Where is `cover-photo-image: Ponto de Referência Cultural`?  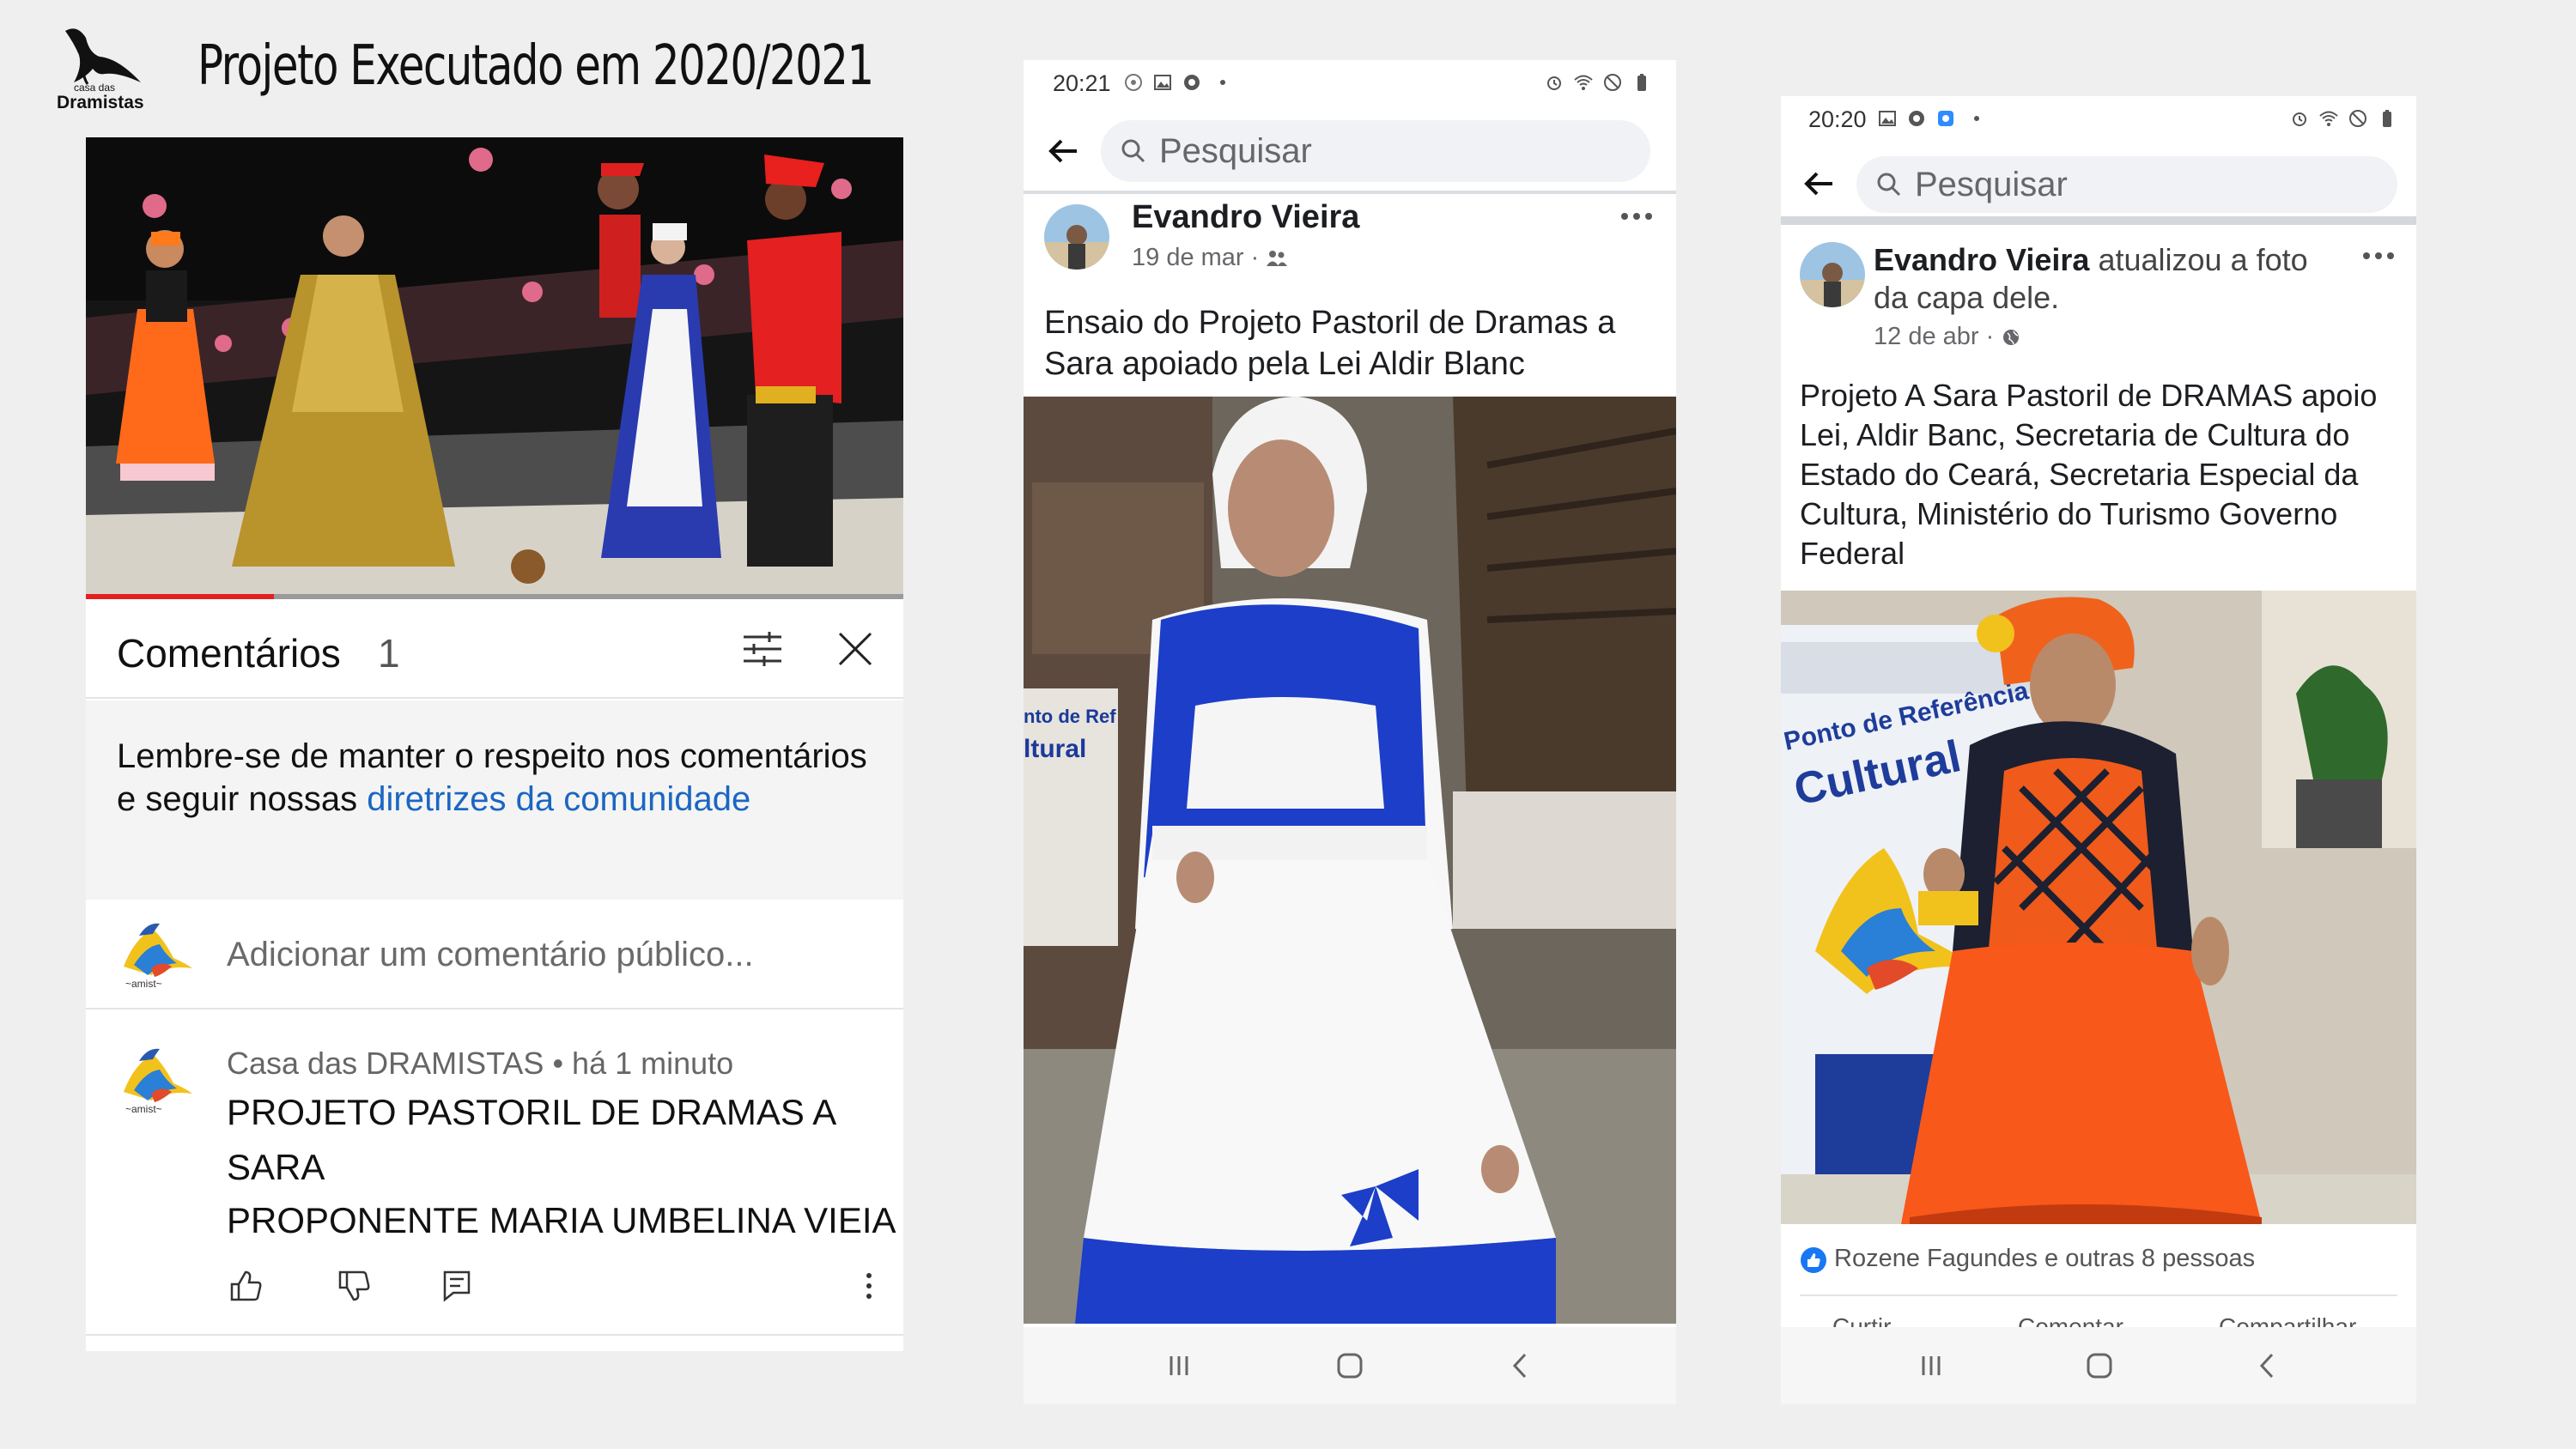 cover-photo-image: Ponto de Referência Cultural is located at coordinates (2098, 907).